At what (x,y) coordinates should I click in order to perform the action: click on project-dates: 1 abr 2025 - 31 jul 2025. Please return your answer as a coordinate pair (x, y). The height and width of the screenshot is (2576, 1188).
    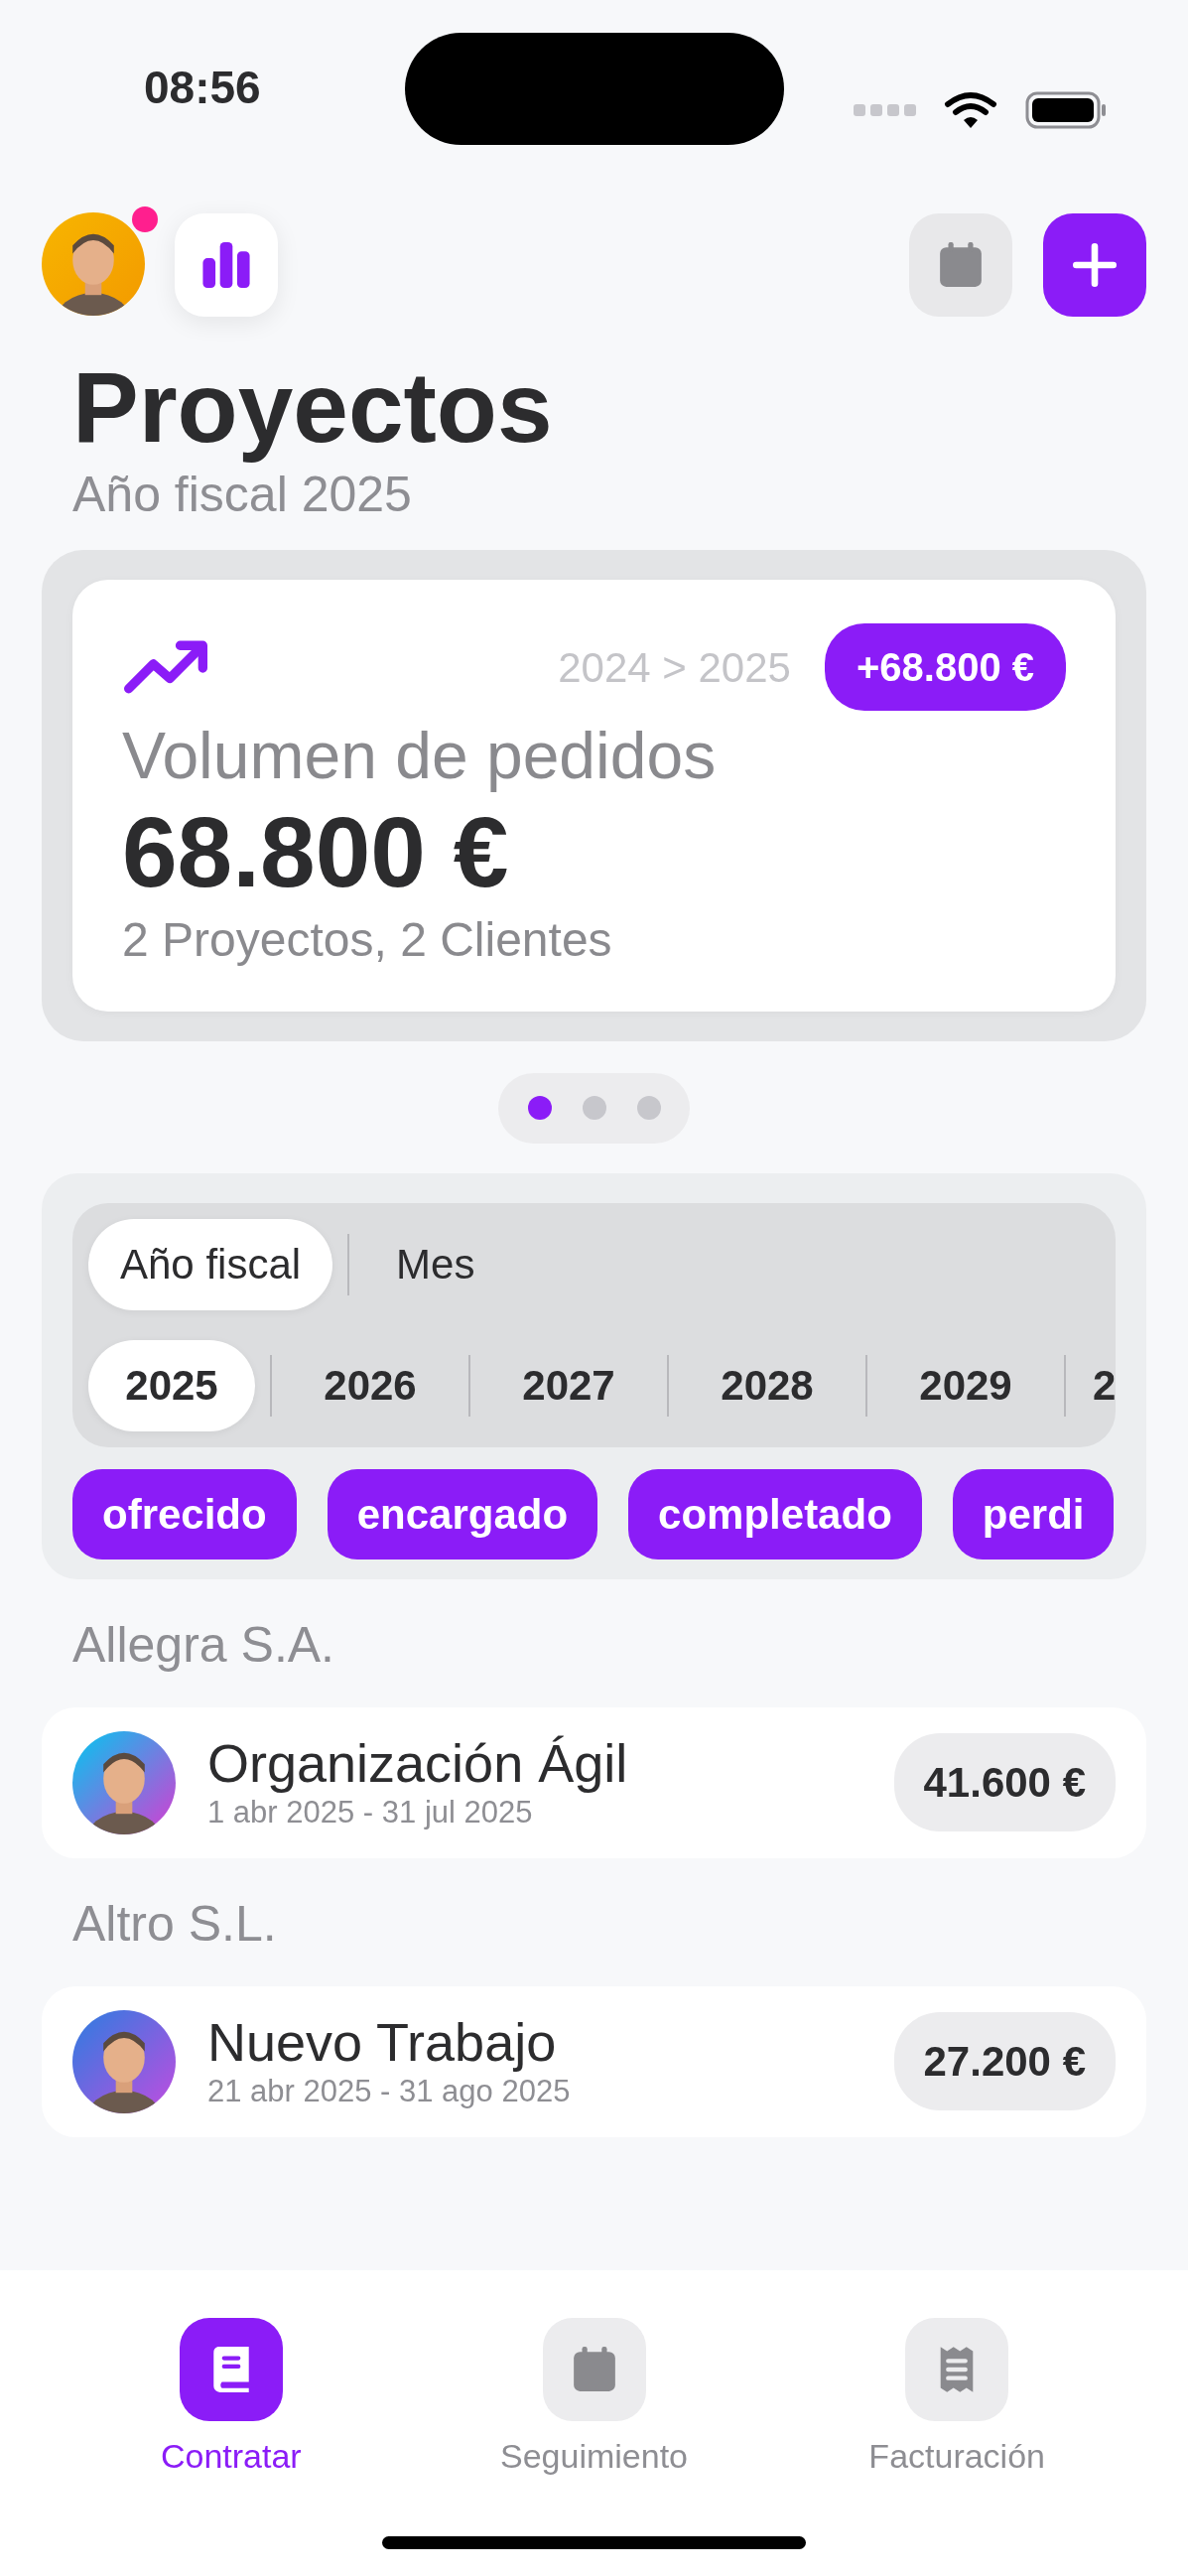
    Looking at the image, I should click on (370, 1811).